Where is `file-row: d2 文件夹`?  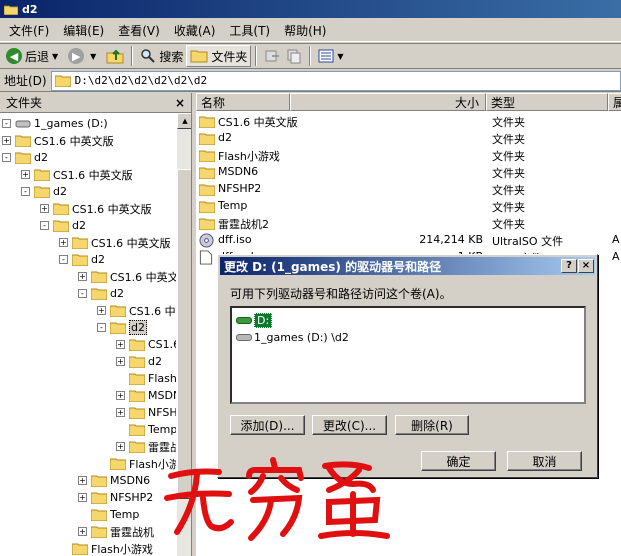
file-row: d2 文件夹 is located at coordinates (408, 138).